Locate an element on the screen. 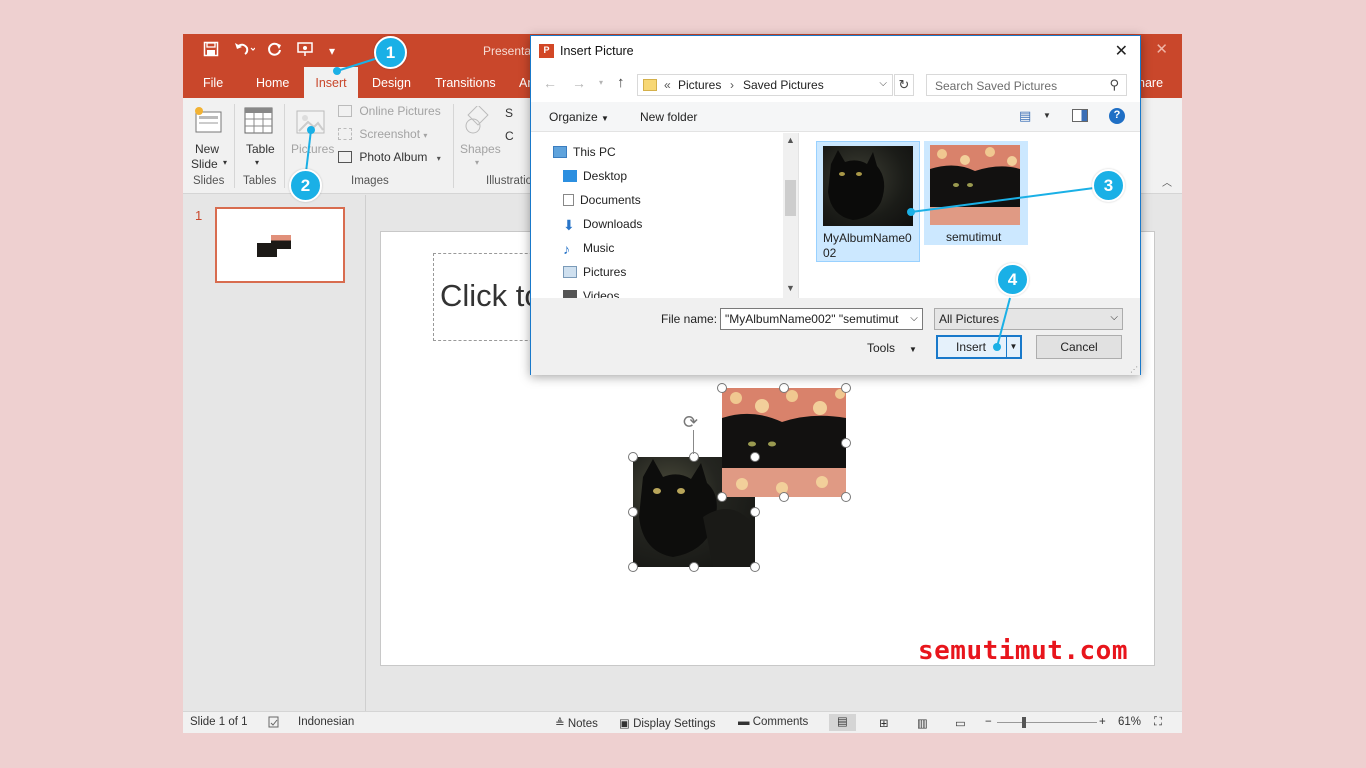  step-badge-4: 4 is located at coordinates (1012, 279).